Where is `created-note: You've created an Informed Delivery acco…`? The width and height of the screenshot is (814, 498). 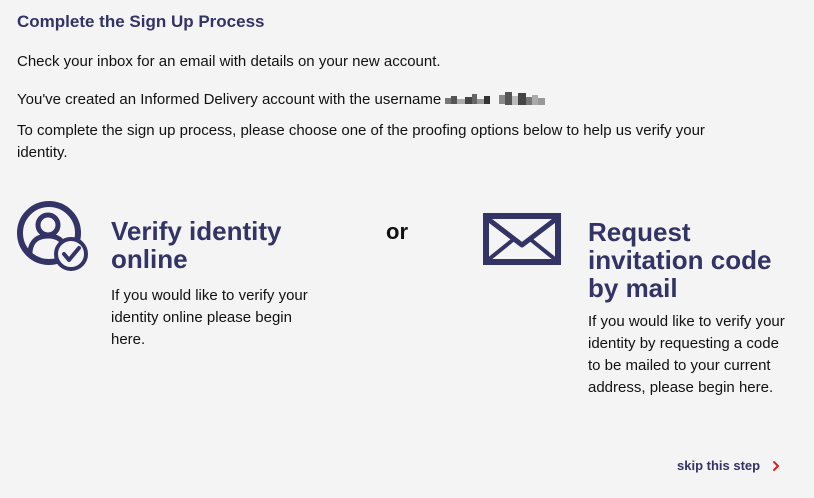 created-note: You've created an Informed Delivery acco… is located at coordinates (229, 99).